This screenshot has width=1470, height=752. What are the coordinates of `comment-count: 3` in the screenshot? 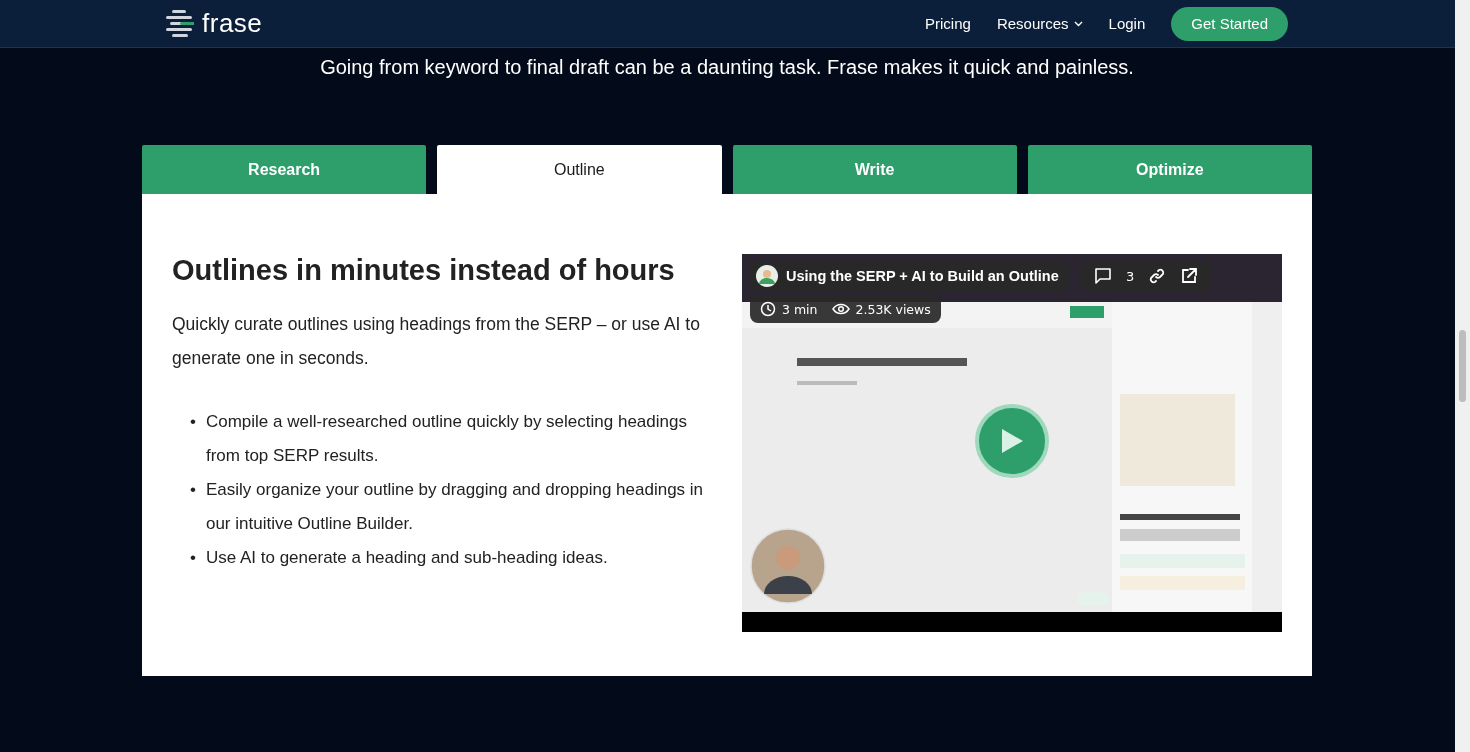 It's located at (1130, 276).